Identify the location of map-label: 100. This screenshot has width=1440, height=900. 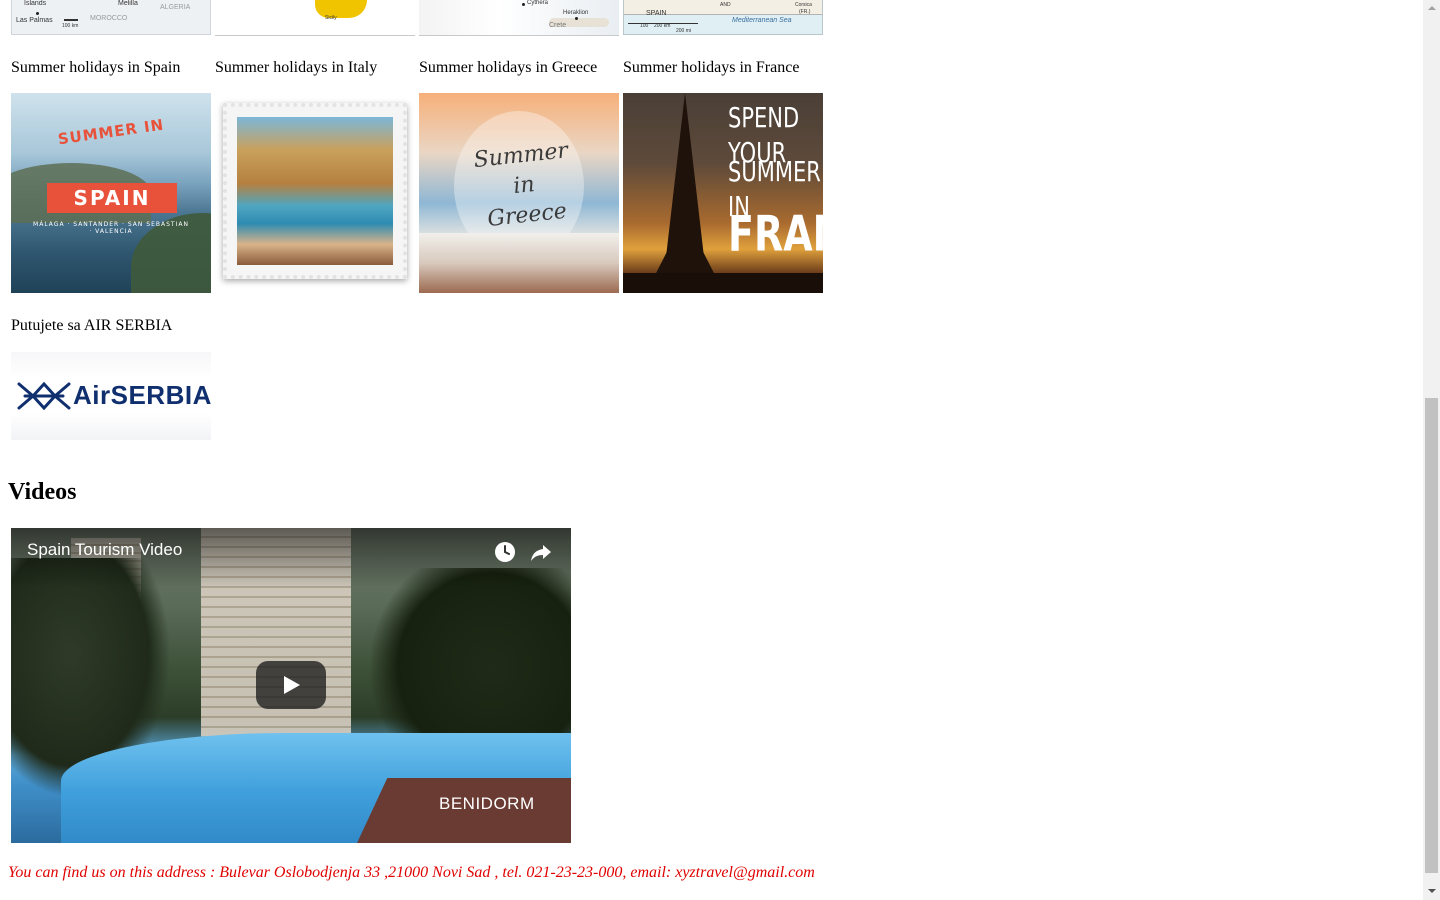
(644, 26).